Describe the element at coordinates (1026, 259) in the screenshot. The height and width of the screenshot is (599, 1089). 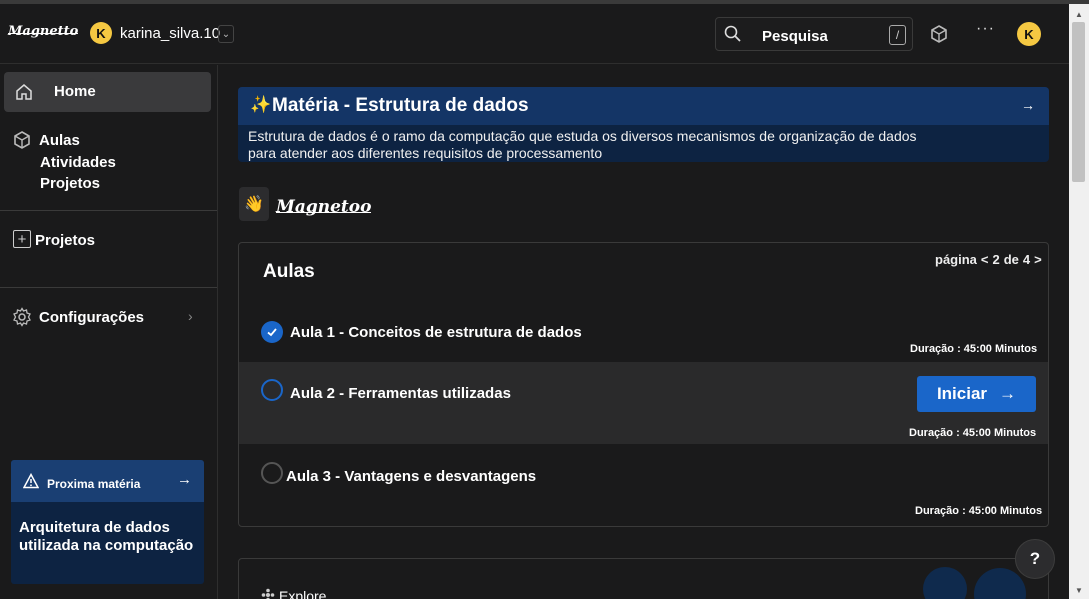
I see `pager-total: 4` at that location.